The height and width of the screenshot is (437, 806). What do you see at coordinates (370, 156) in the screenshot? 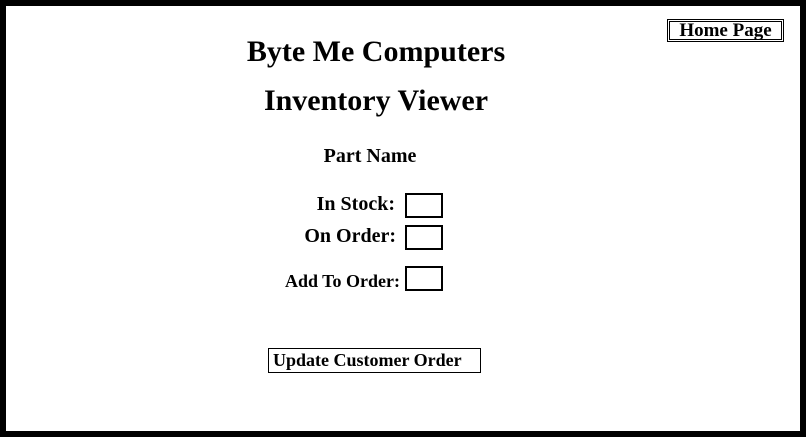
I see `part-name-label: Part Name` at bounding box center [370, 156].